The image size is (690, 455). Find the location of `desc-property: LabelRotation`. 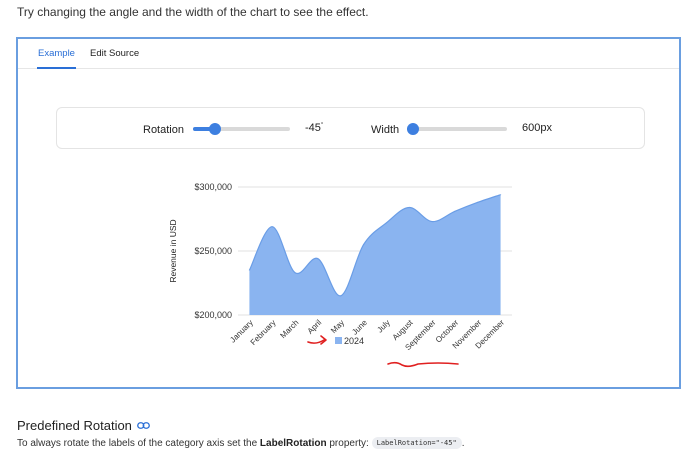

desc-property: LabelRotation is located at coordinates (293, 443).